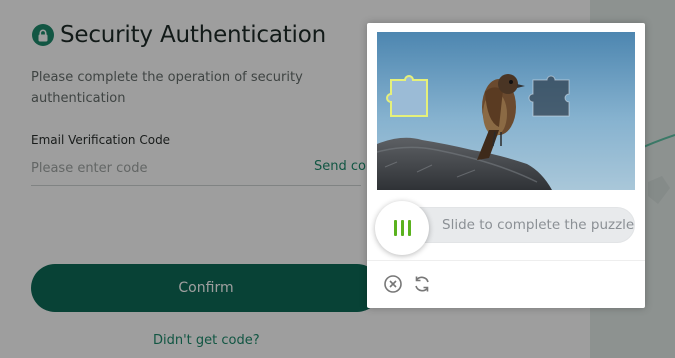 The width and height of the screenshot is (675, 358). What do you see at coordinates (402, 228) in the screenshot?
I see `drag-handle-icon` at bounding box center [402, 228].